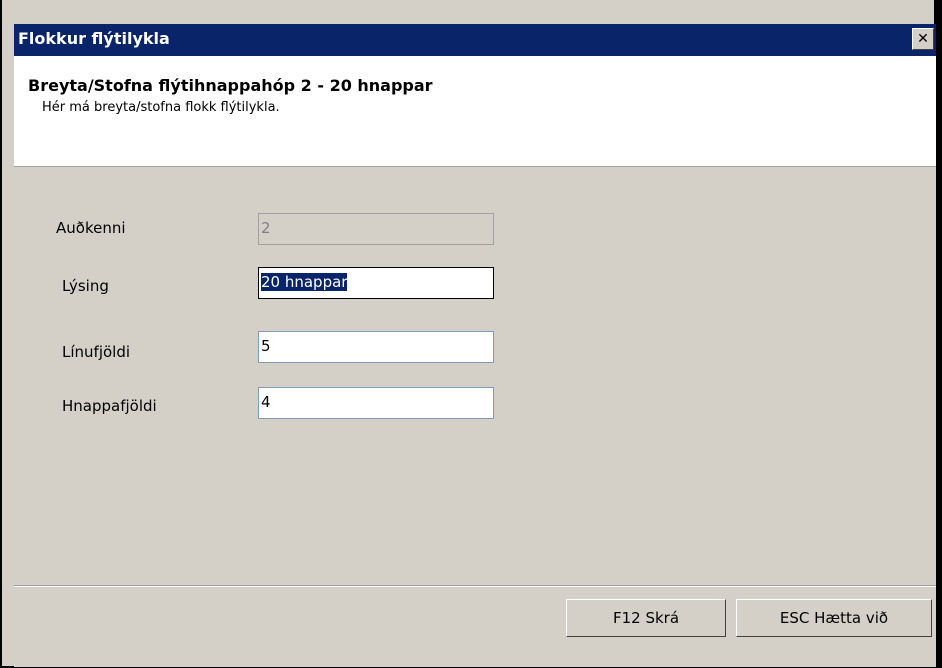 The width and height of the screenshot is (942, 668). What do you see at coordinates (376, 347) in the screenshot?
I see `rows-field: 5` at bounding box center [376, 347].